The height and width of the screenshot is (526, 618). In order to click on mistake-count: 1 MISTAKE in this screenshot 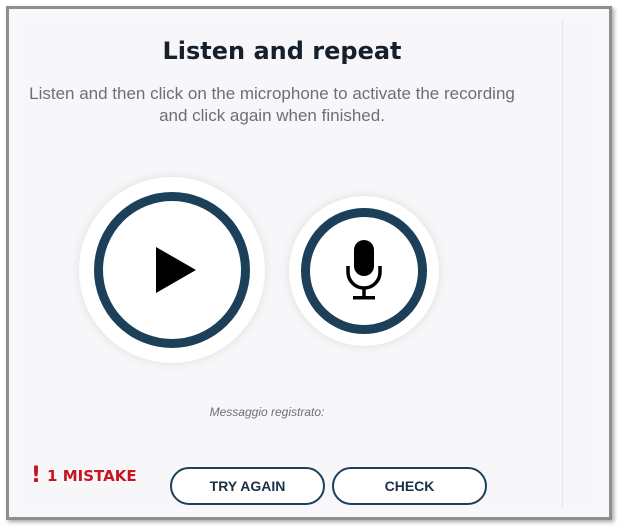, I will do `click(92, 476)`.